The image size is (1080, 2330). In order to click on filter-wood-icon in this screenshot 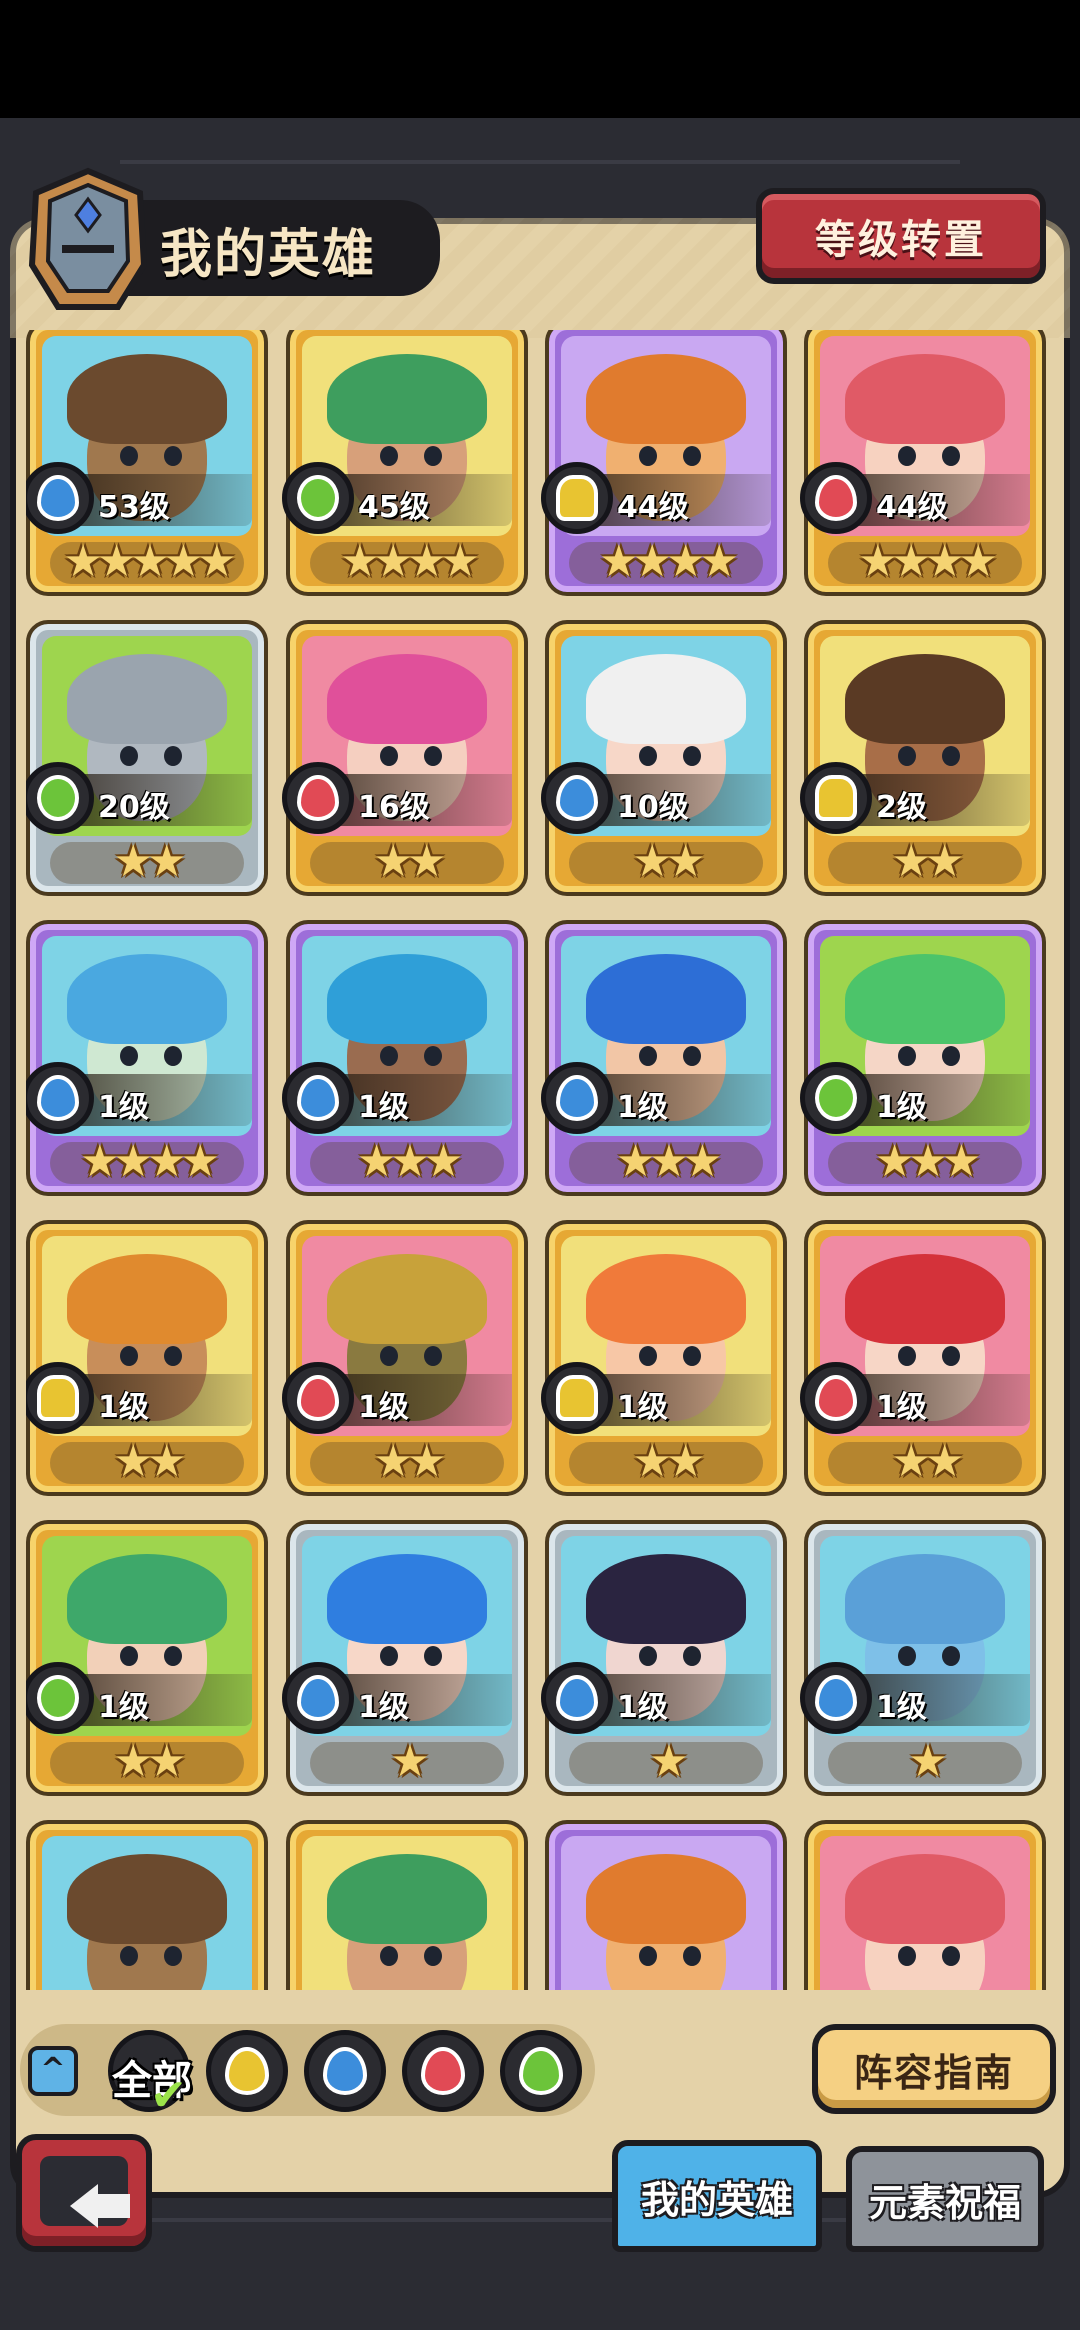, I will do `click(541, 2071)`.